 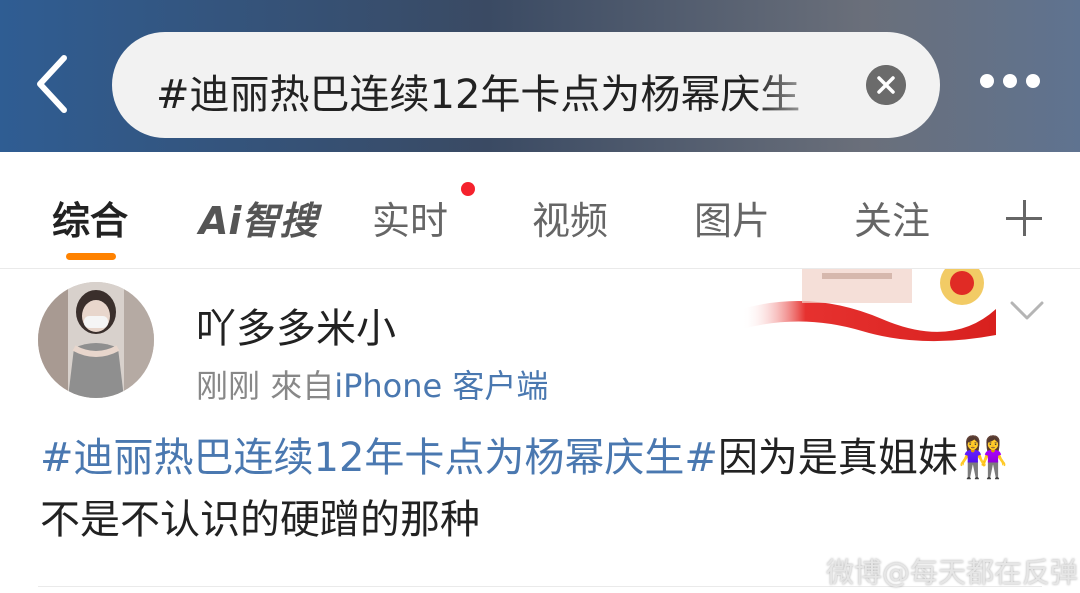 What do you see at coordinates (441, 386) in the screenshot?
I see `post-source: iPhone 客户端` at bounding box center [441, 386].